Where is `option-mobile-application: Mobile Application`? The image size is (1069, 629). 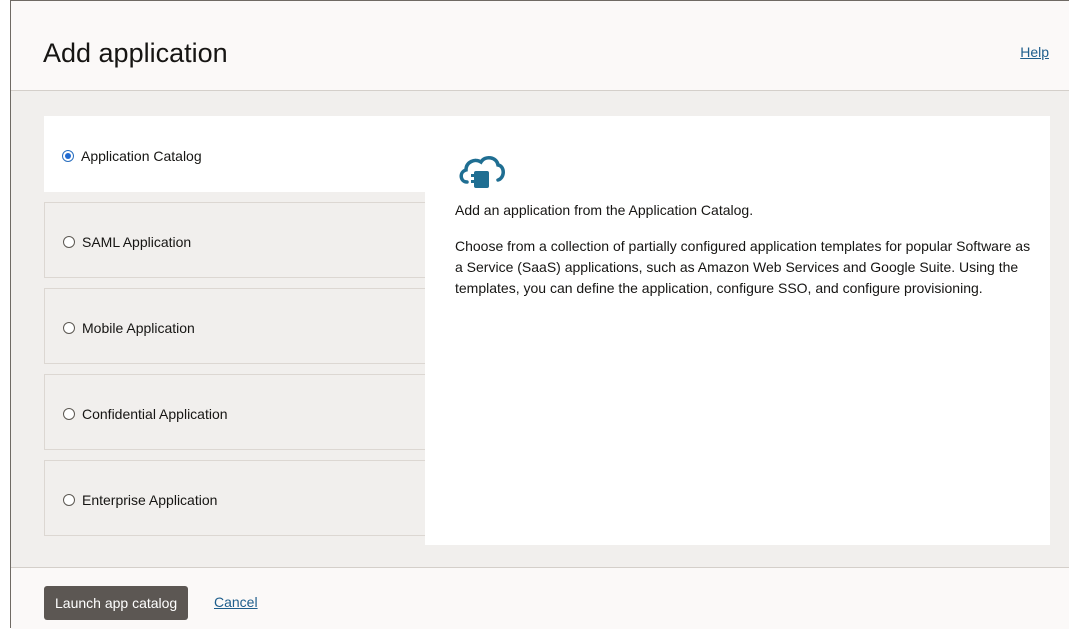 option-mobile-application: Mobile Application is located at coordinates (235, 326).